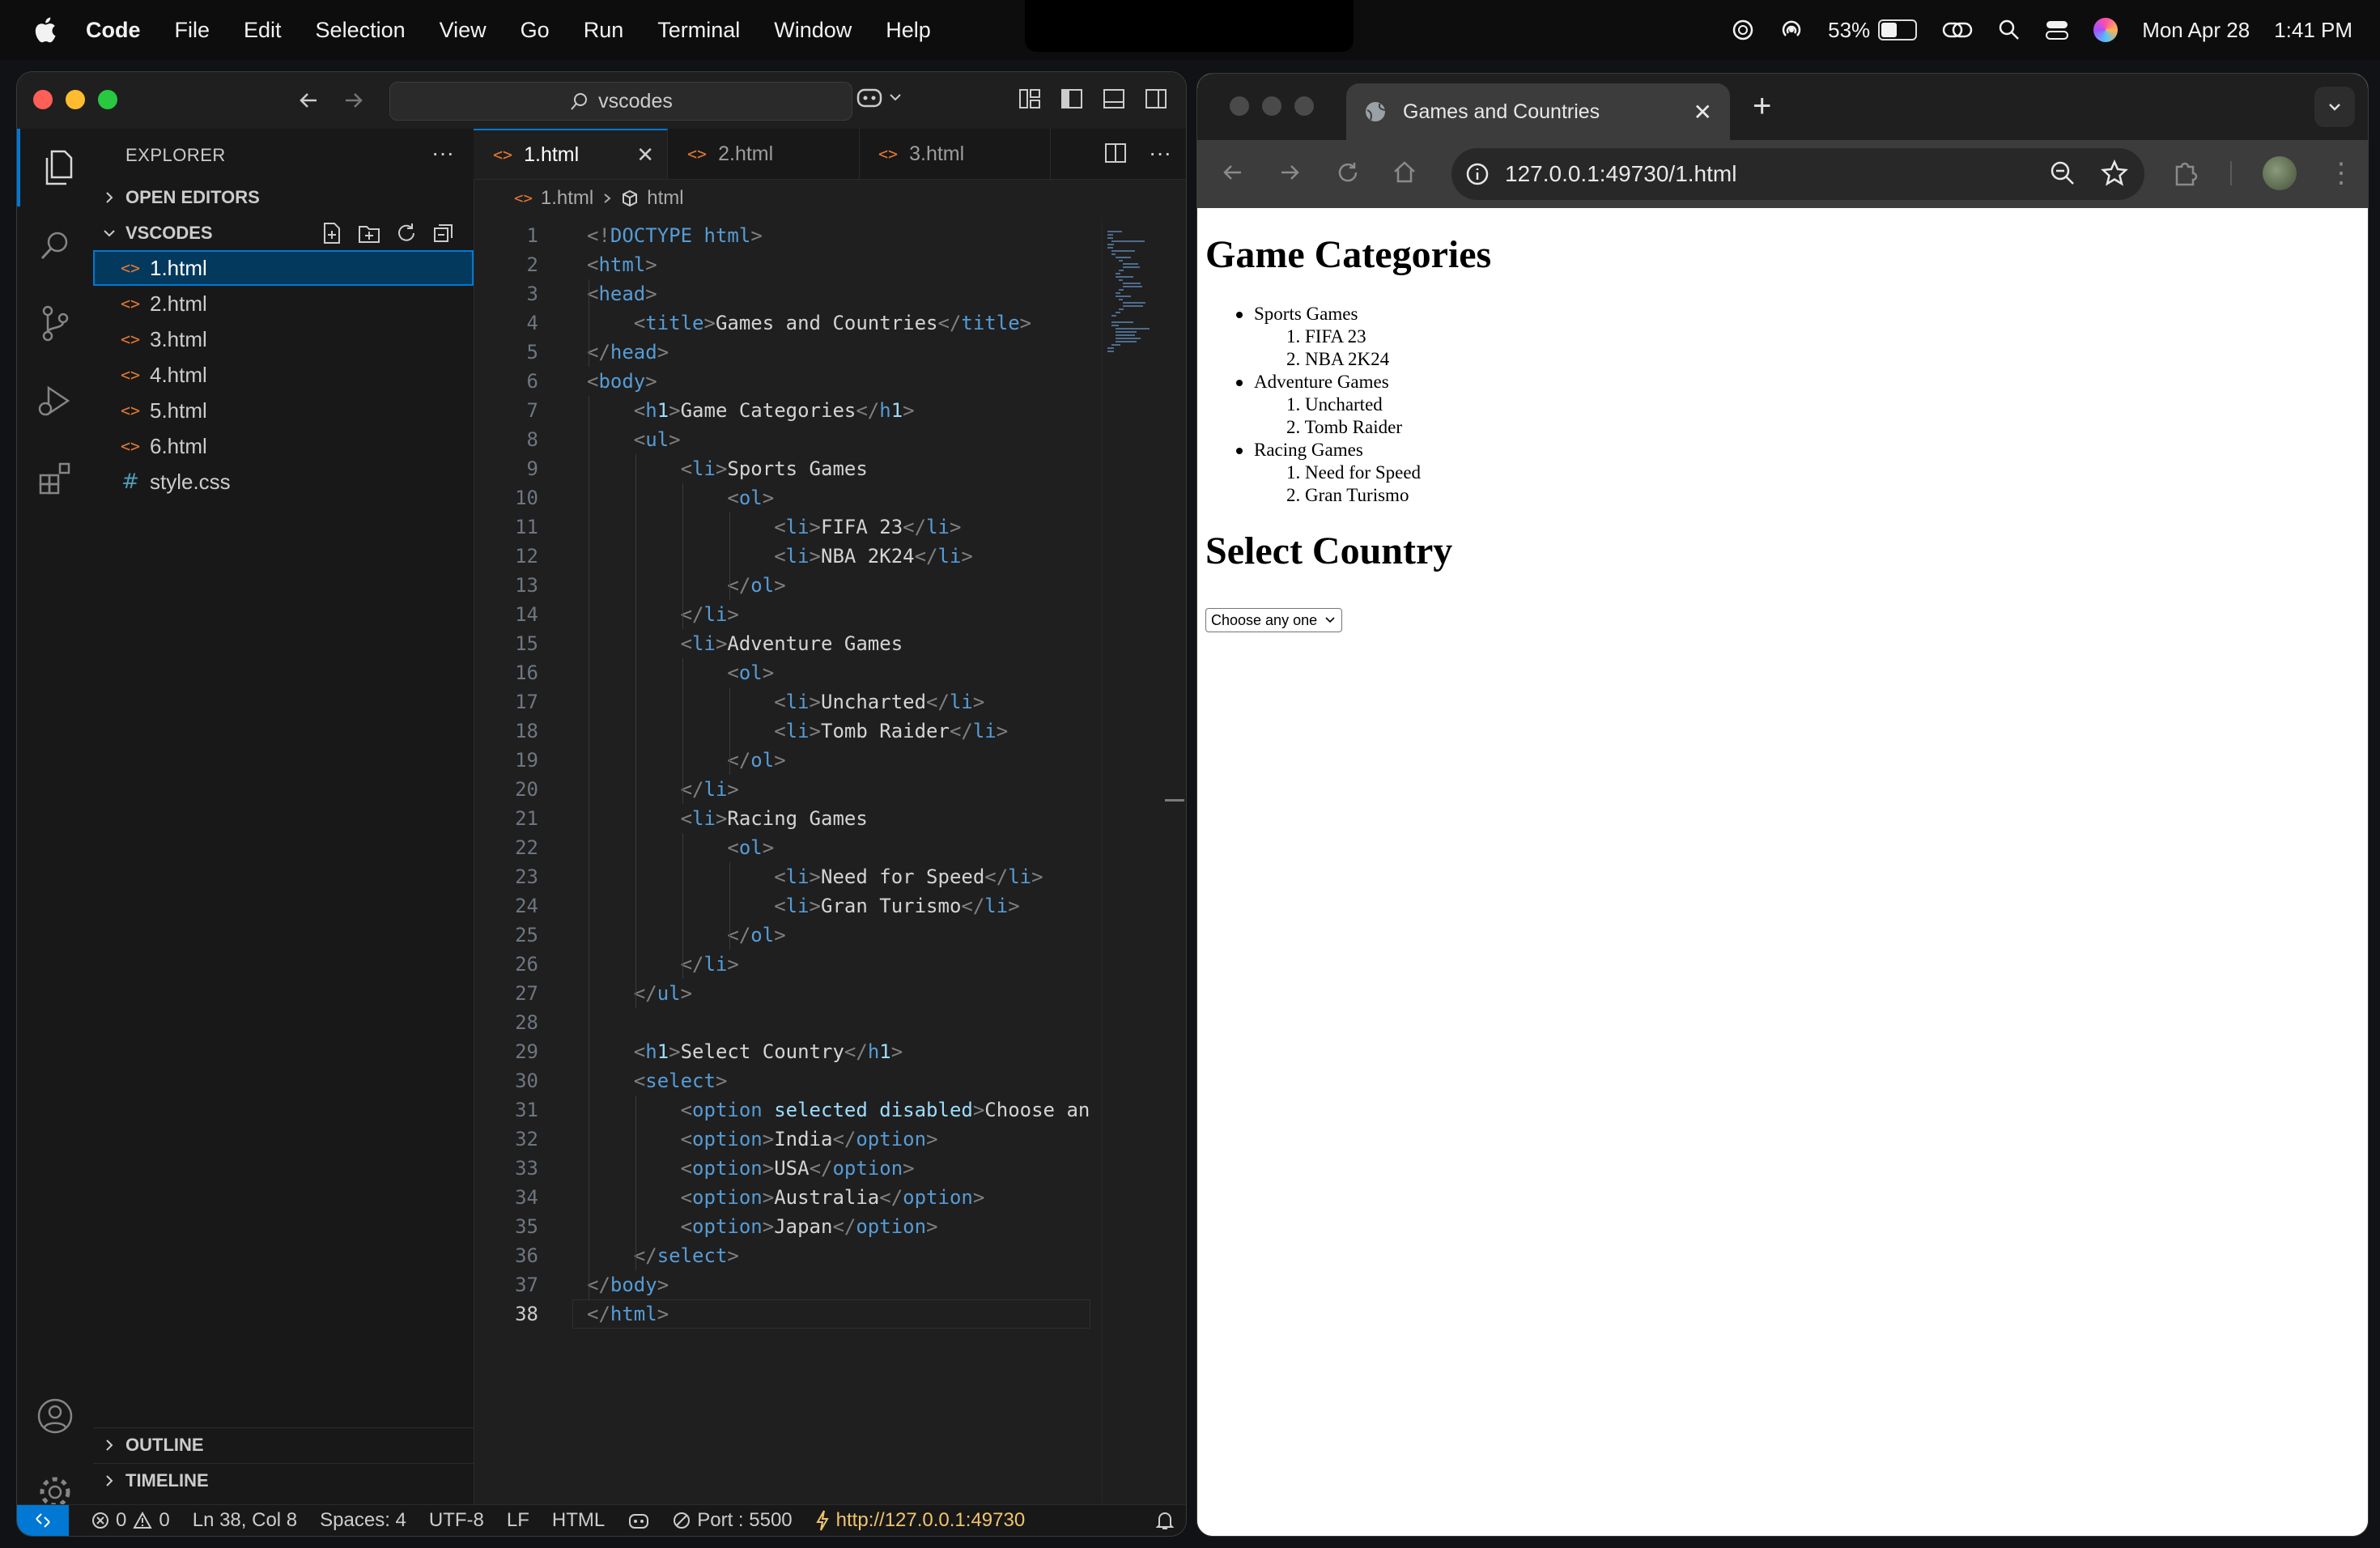 This screenshot has width=2380, height=1548. Describe the element at coordinates (1289, 173) in the screenshot. I see `forward-arrow-icon` at that location.